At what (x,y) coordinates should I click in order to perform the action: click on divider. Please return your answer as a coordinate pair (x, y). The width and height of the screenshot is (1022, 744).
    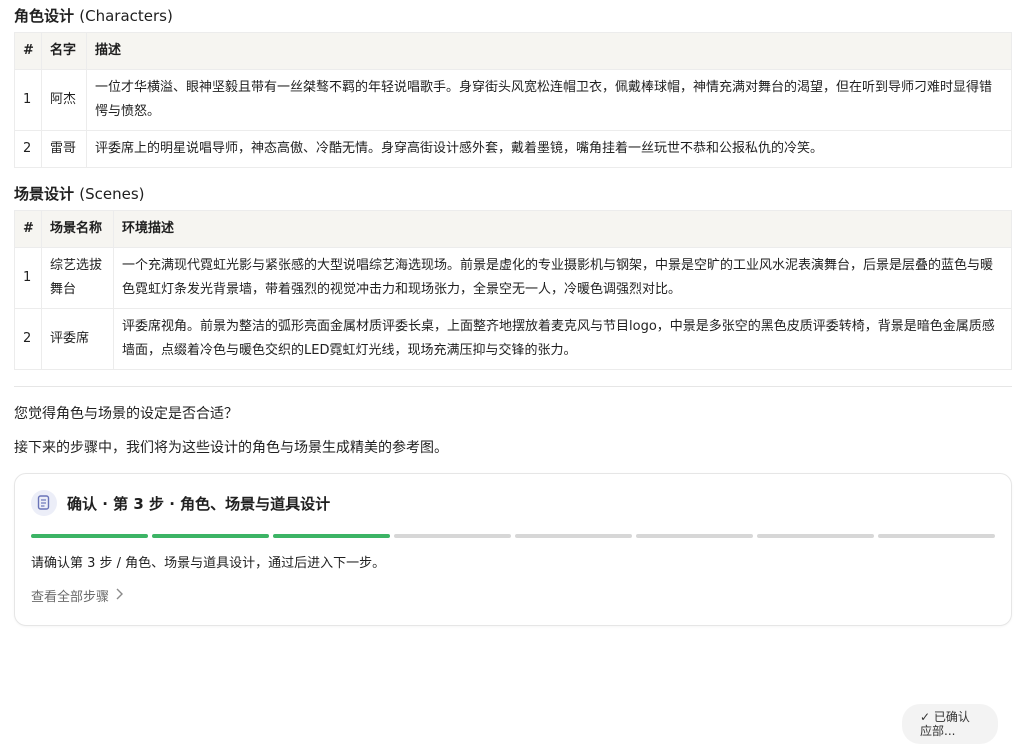
    Looking at the image, I should click on (513, 386).